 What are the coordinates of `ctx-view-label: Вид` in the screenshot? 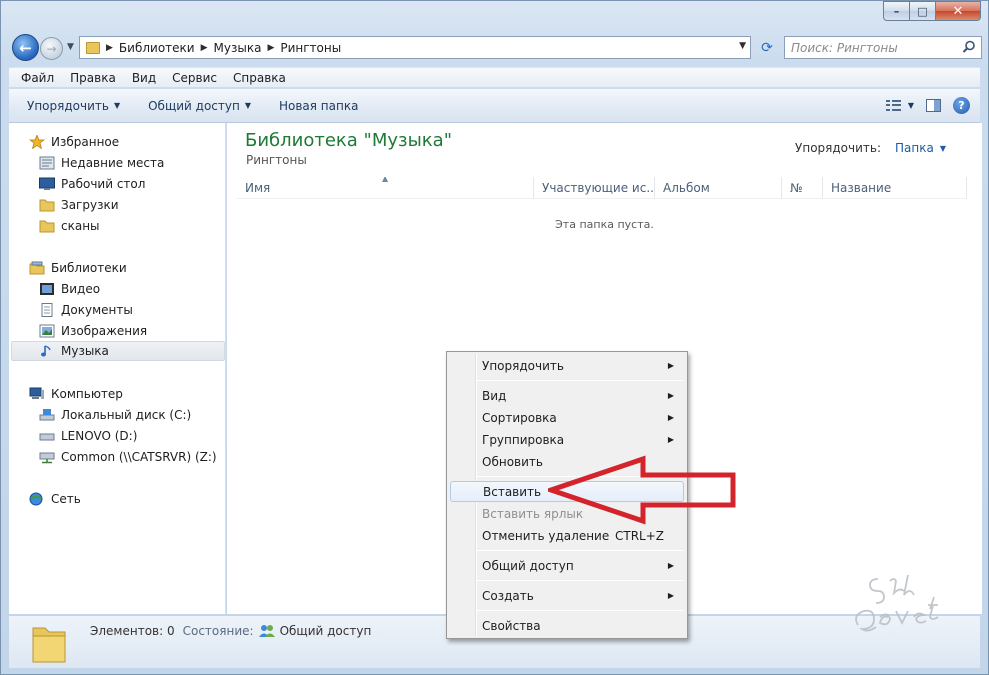 It's located at (494, 395).